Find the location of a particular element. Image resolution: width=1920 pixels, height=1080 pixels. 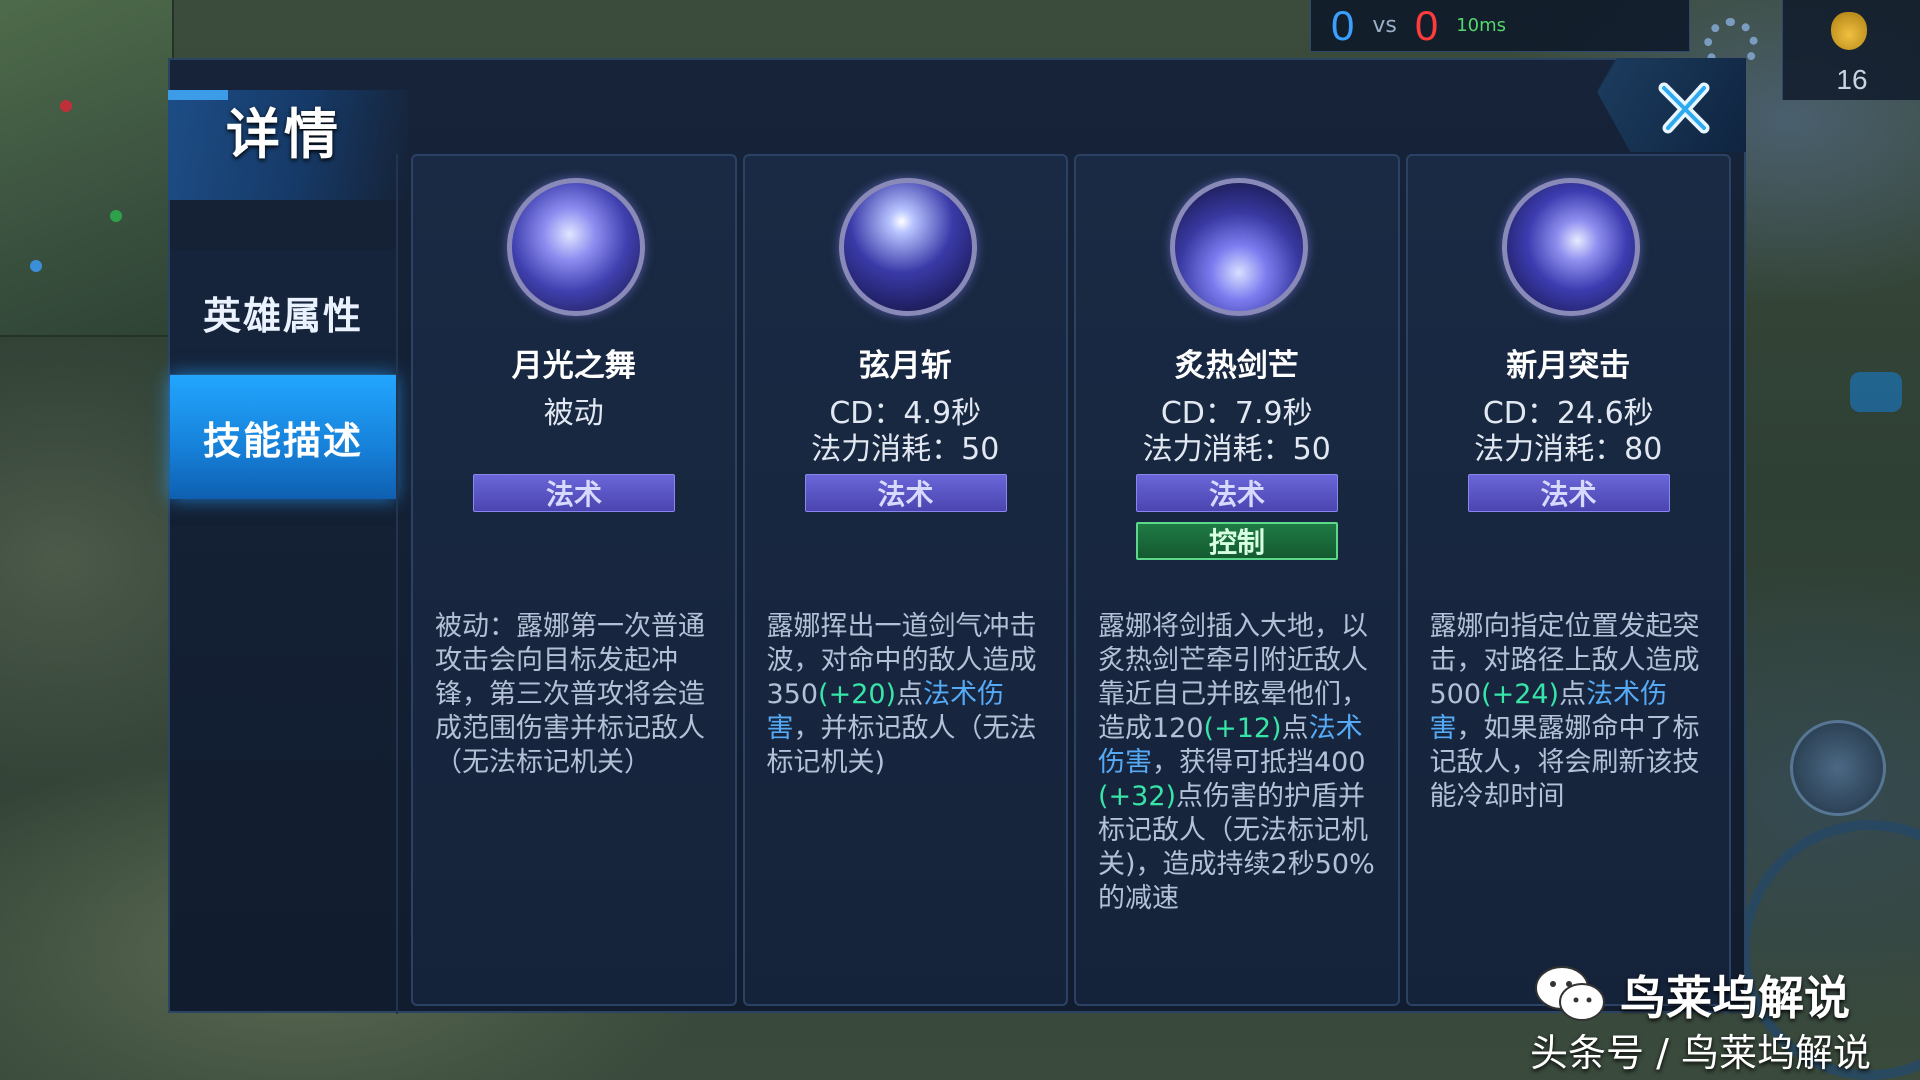

close-button is located at coordinates (1686, 106).